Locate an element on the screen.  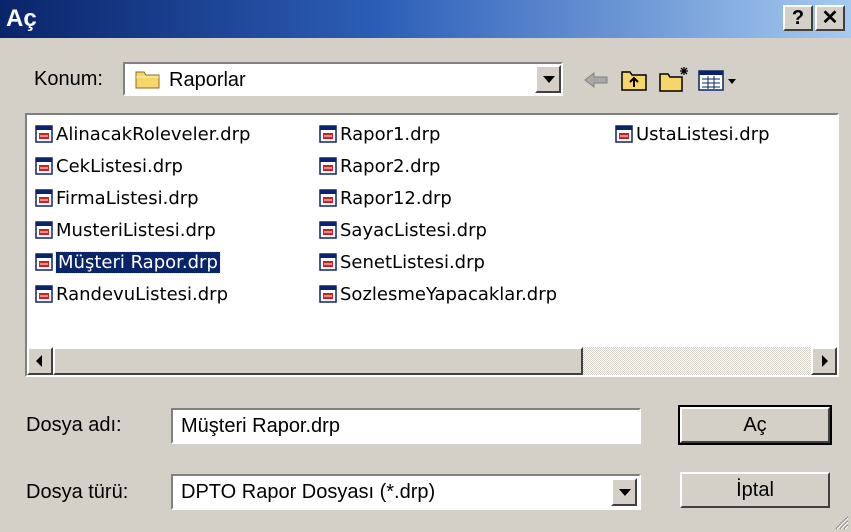
location-value: Raporlar is located at coordinates (207, 80).